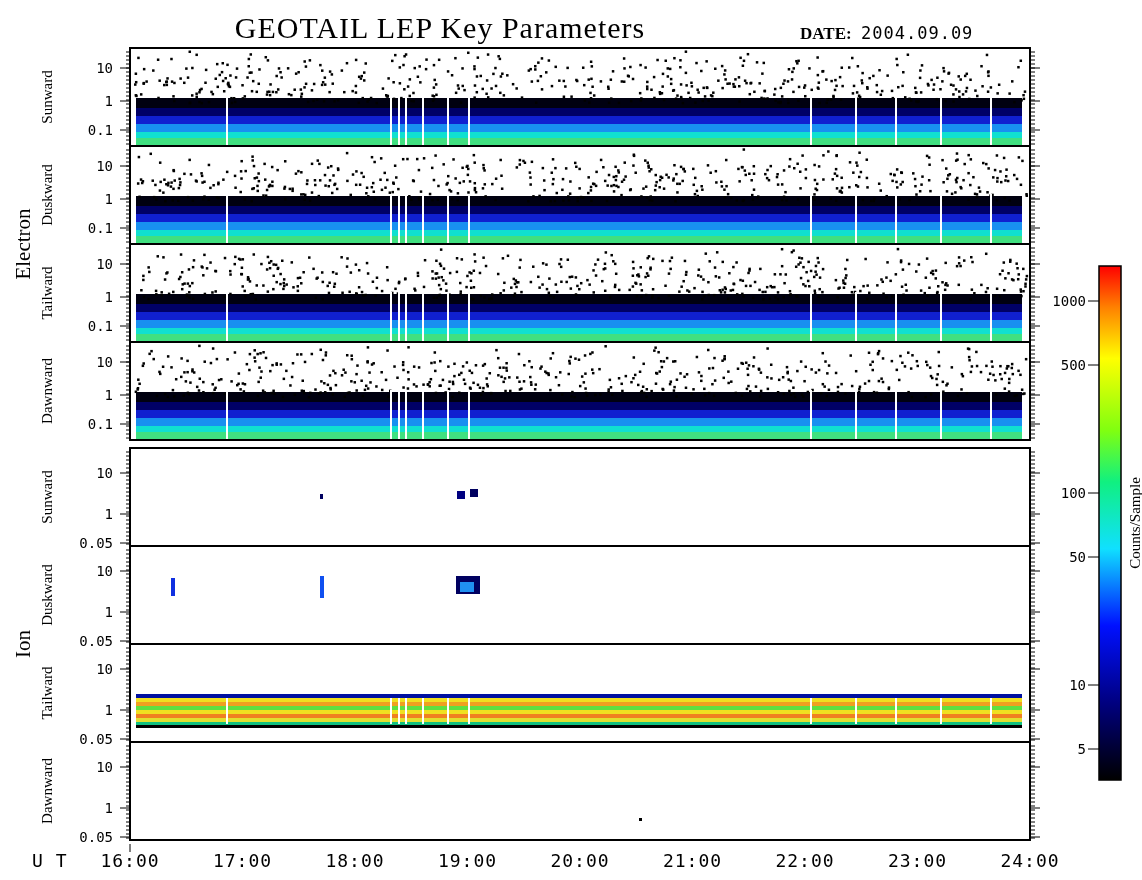 The height and width of the screenshot is (880, 1142). Describe the element at coordinates (1073, 493) in the screenshot. I see `color-scale-tick-label: 100` at that location.